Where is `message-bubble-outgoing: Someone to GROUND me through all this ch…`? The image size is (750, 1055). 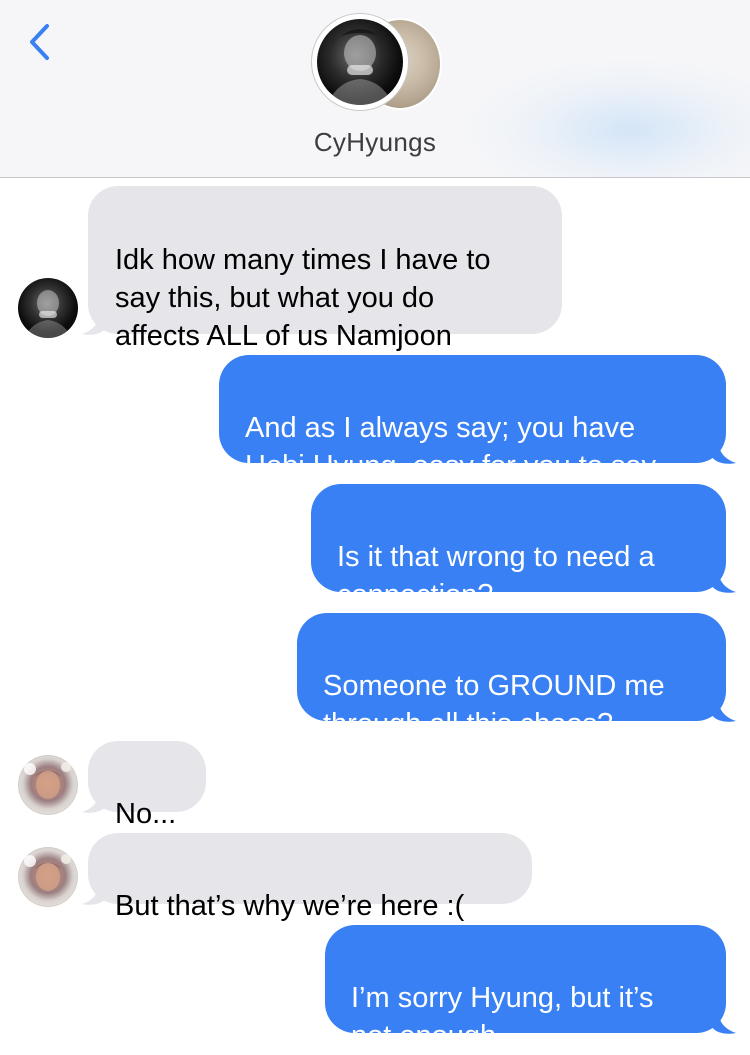
message-bubble-outgoing: Someone to GROUND me through all this ch… is located at coordinates (511, 676).